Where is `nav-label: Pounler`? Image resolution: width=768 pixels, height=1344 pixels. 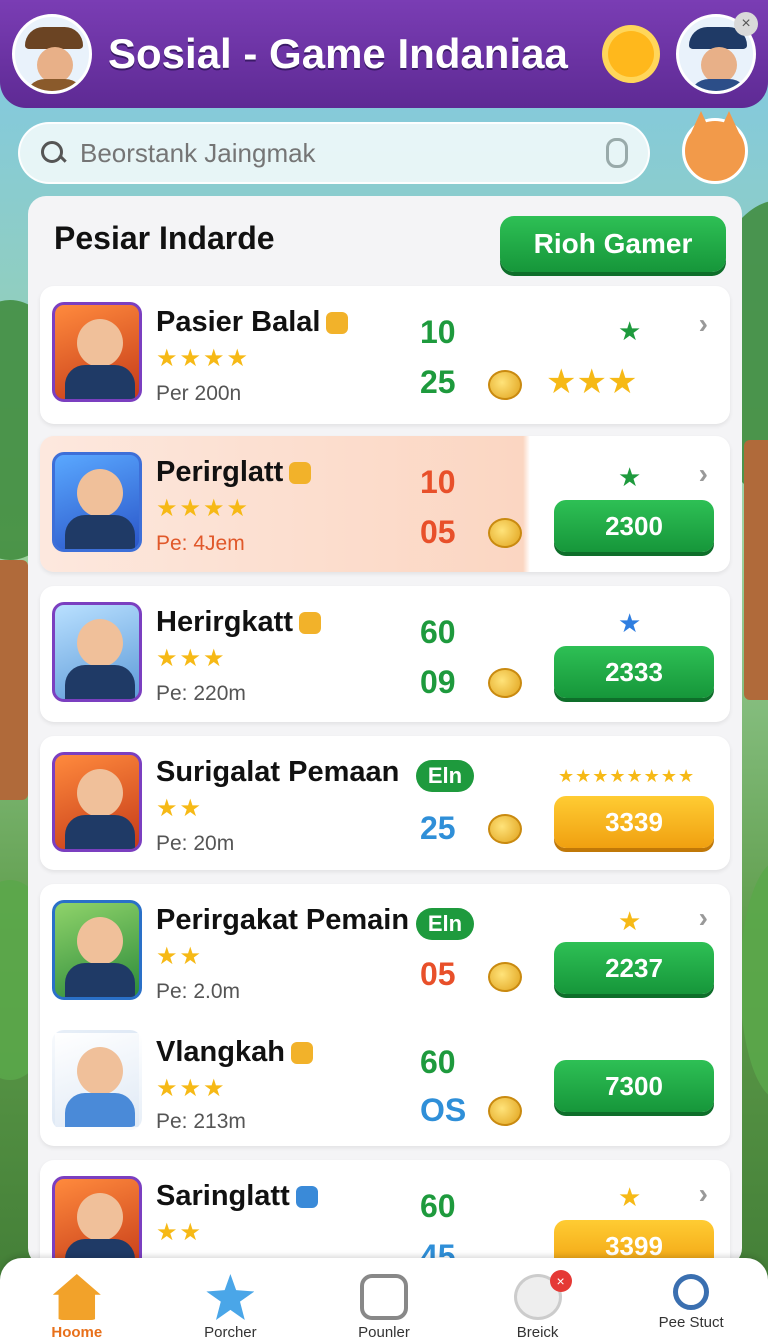 nav-label: Pounler is located at coordinates (384, 1332).